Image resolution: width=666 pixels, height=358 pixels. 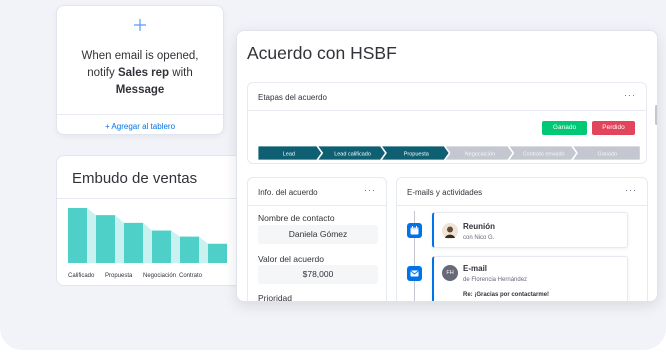 I want to click on info-title: Info. del acuerdo, so click(x=288, y=192).